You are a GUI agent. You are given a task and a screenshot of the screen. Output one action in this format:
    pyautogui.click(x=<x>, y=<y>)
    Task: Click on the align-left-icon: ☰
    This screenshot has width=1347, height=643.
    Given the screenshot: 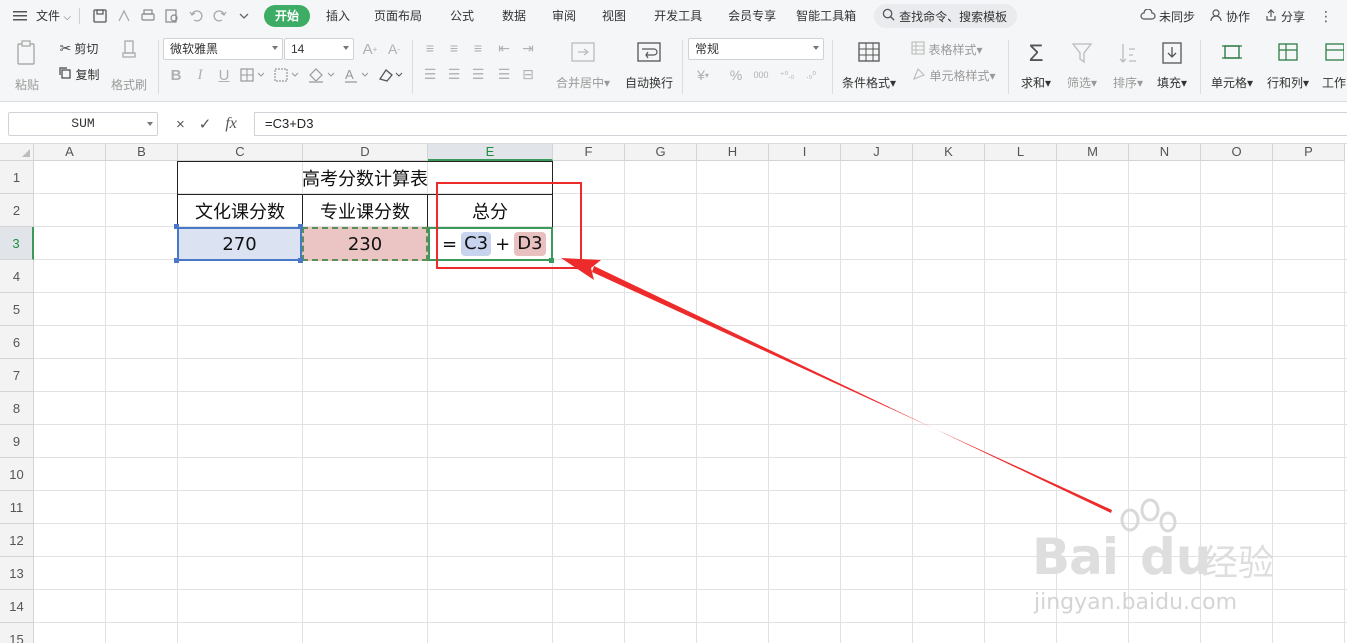 What is the action you would take?
    pyautogui.click(x=430, y=74)
    